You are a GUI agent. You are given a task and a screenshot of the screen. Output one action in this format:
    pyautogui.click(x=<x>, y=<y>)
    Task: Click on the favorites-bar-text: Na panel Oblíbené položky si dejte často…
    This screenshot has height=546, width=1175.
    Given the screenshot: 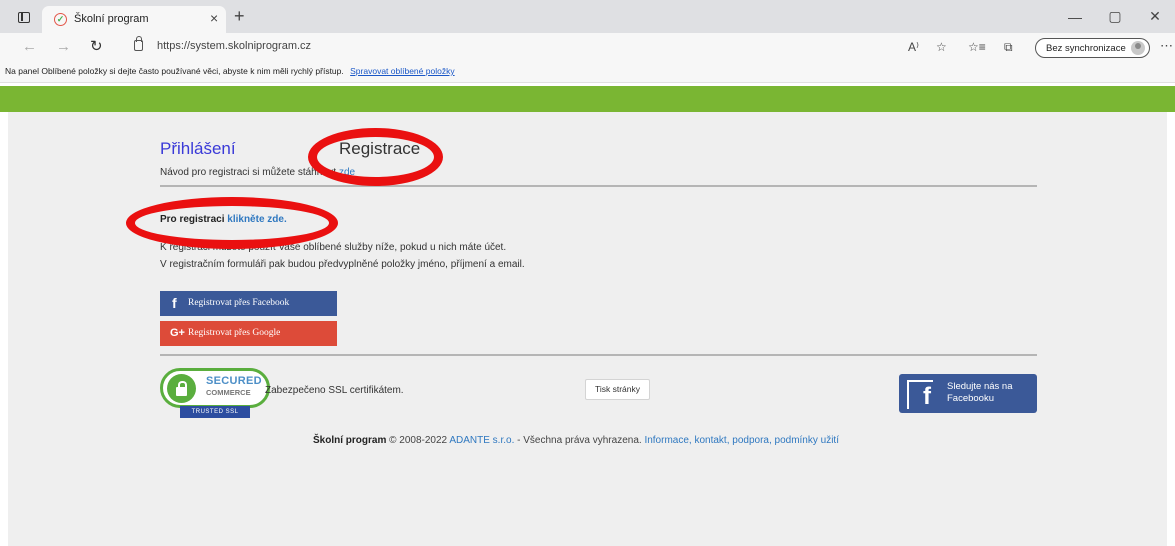 What is the action you would take?
    pyautogui.click(x=230, y=71)
    